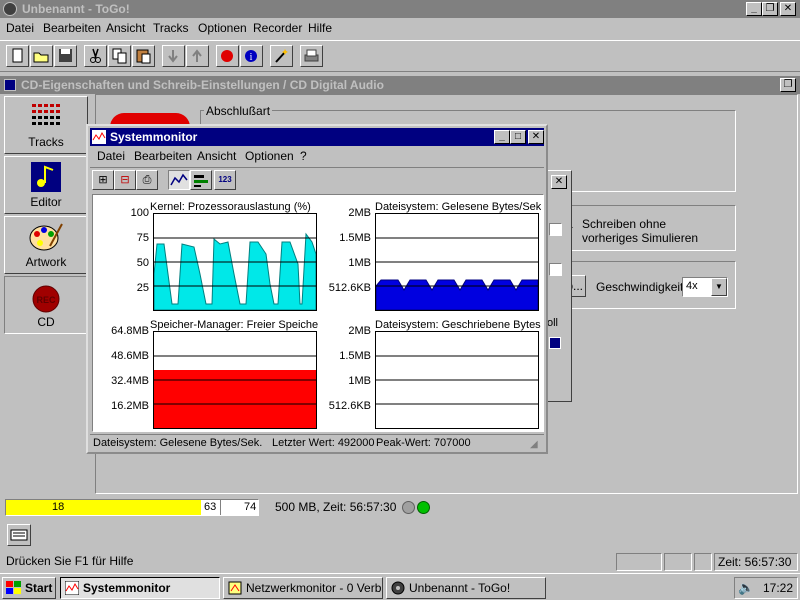 The height and width of the screenshot is (600, 800). Describe the element at coordinates (46, 322) in the screenshot. I see `sidebar-item-label: CD` at that location.